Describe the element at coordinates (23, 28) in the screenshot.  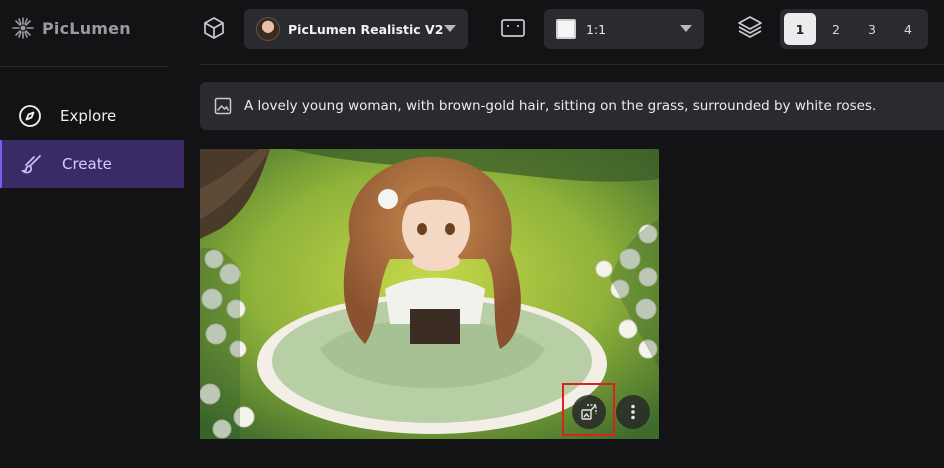
I see `sunburst-logo-icon` at that location.